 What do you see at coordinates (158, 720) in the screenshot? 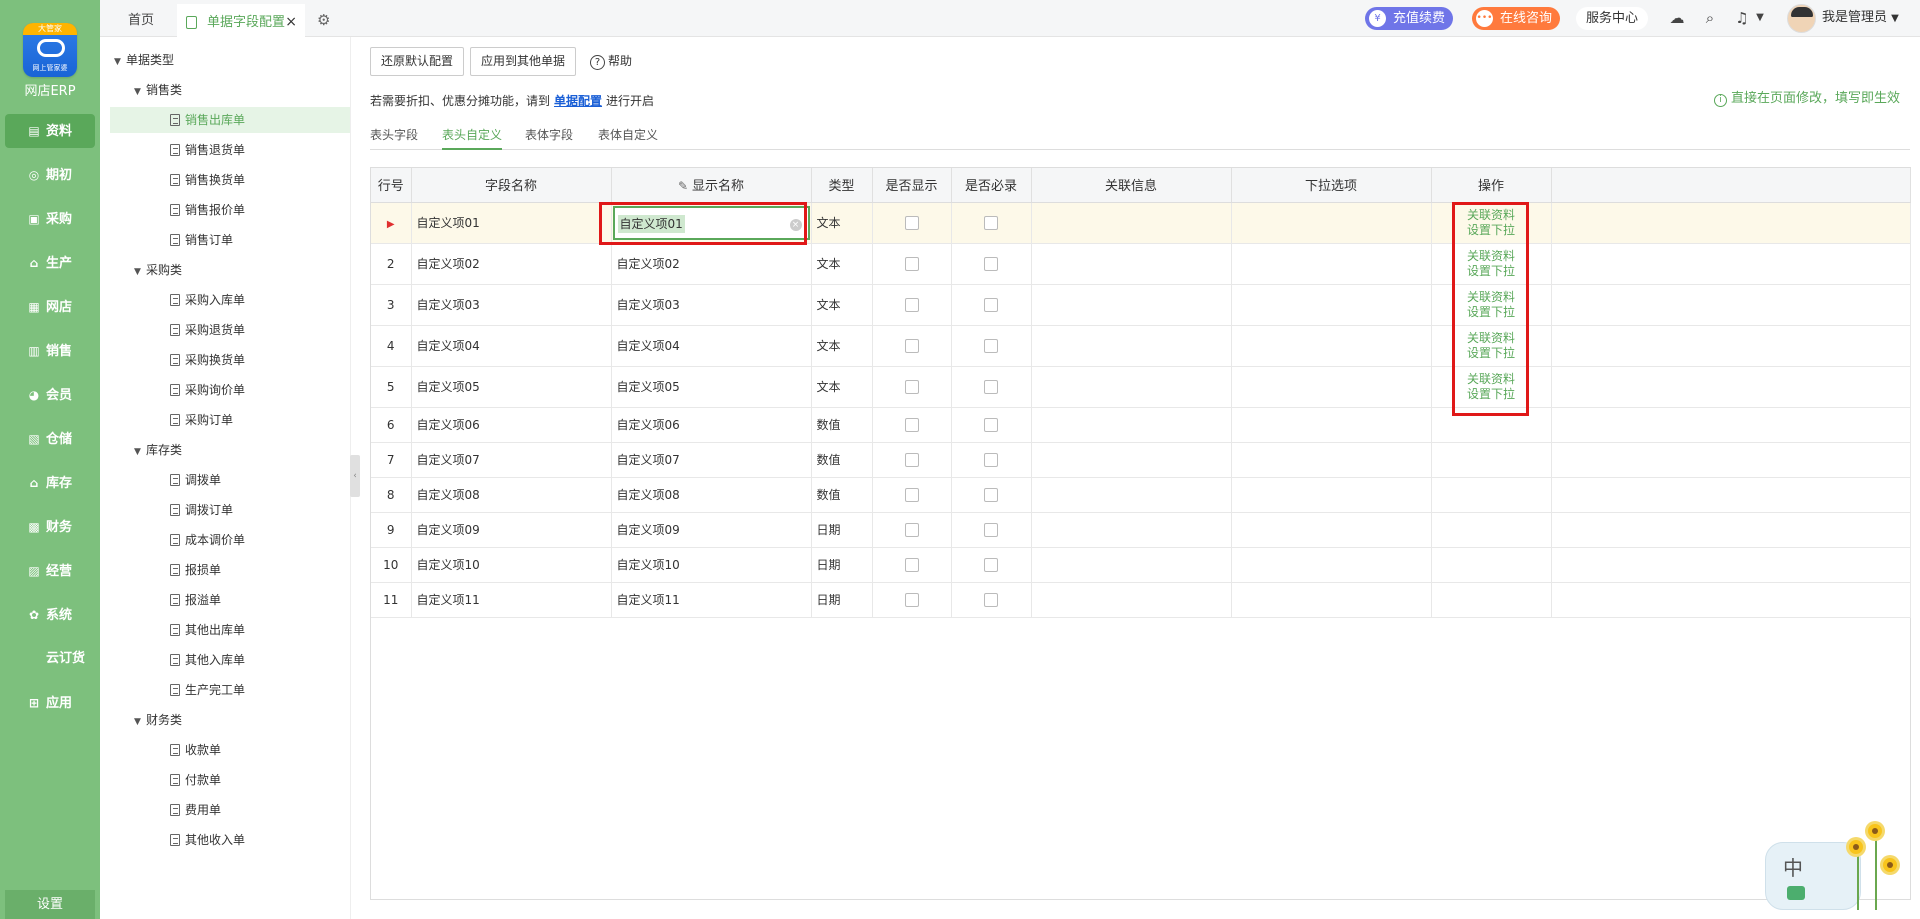
I see `tree-group: ▼ 财务类` at bounding box center [158, 720].